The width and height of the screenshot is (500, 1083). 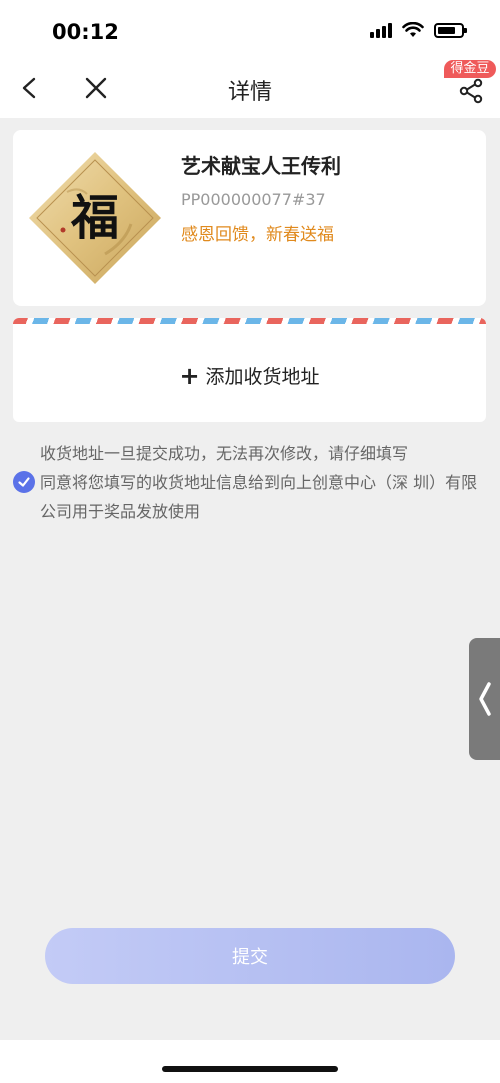 What do you see at coordinates (262, 377) in the screenshot?
I see `add-address-label: 添加收货地址` at bounding box center [262, 377].